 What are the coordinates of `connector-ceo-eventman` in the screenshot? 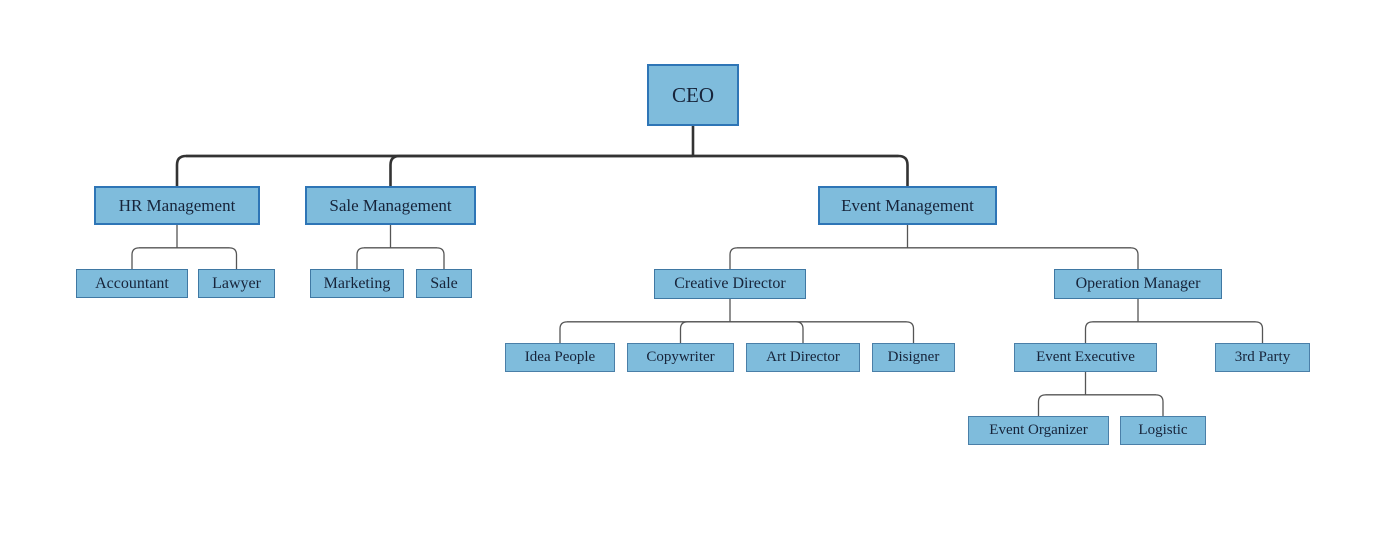 It's located at (801, 170).